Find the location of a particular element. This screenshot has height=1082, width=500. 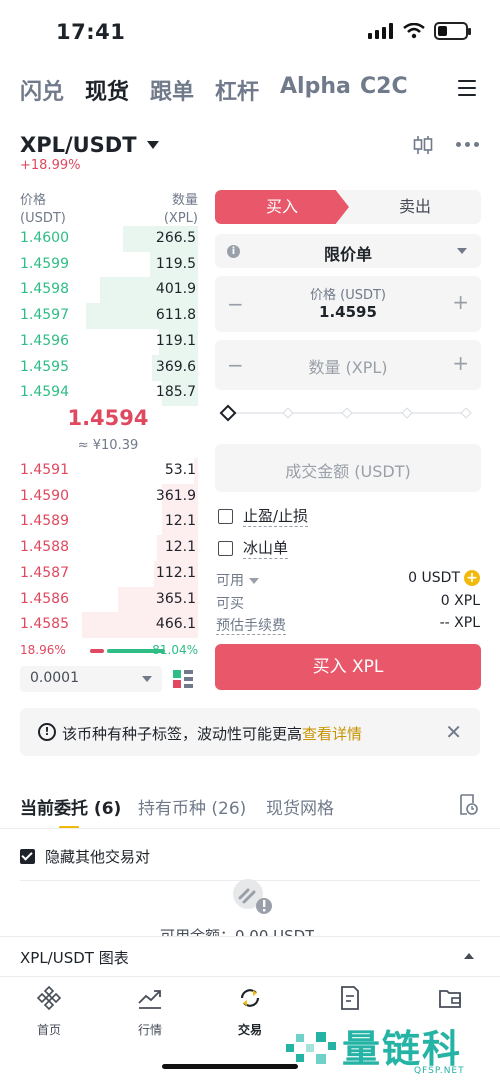

ask-row: 1.4600 266.5 is located at coordinates (109, 239).